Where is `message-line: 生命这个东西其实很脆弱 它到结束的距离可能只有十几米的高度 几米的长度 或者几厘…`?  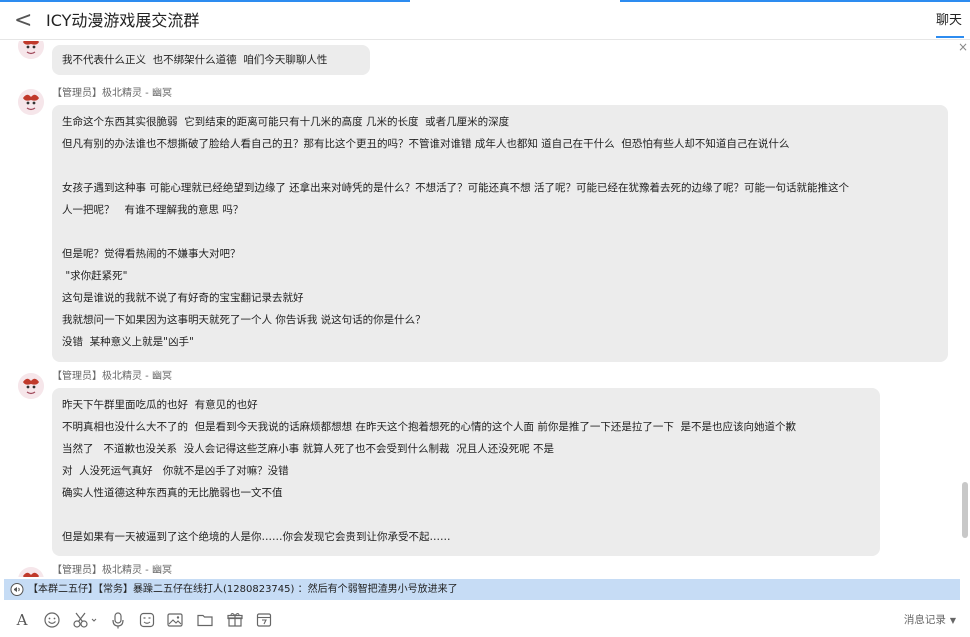
message-line: 生命这个东西其实很脆弱 它到结束的距离可能只有十几米的高度 几米的长度 或者几厘… is located at coordinates (286, 122).